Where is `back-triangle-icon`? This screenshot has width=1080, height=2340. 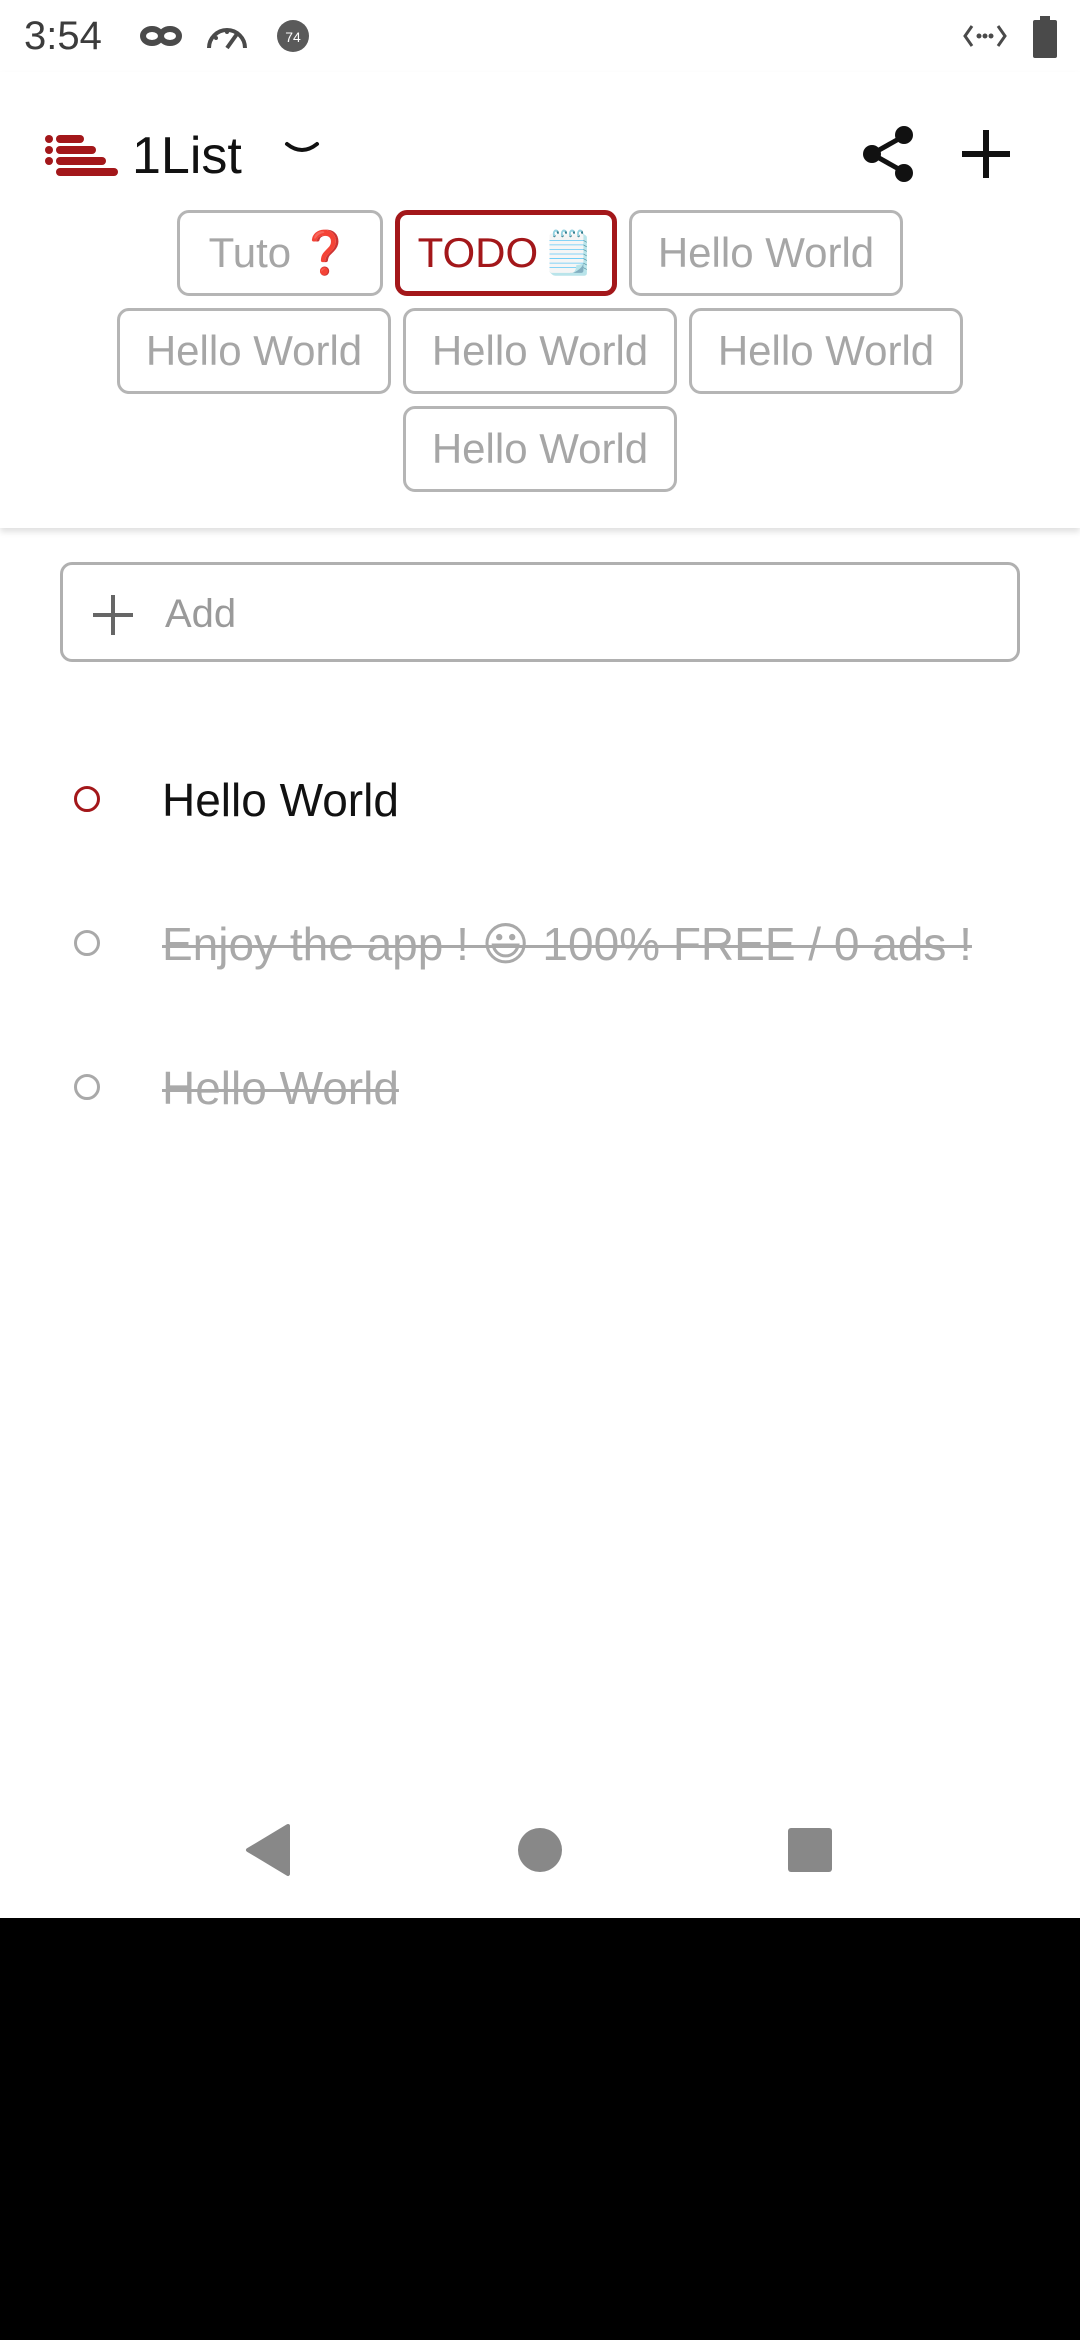
back-triangle-icon is located at coordinates (268, 1850).